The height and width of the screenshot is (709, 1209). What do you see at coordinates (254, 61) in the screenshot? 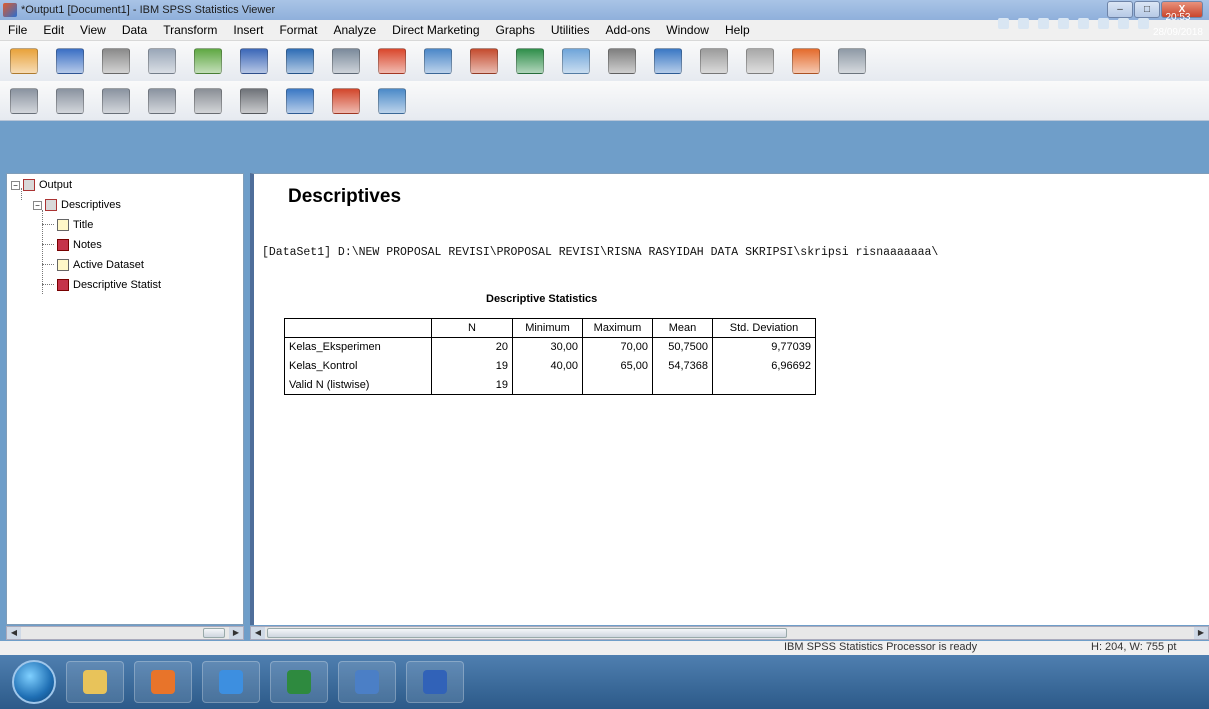
I see `recall-dialog-button` at bounding box center [254, 61].